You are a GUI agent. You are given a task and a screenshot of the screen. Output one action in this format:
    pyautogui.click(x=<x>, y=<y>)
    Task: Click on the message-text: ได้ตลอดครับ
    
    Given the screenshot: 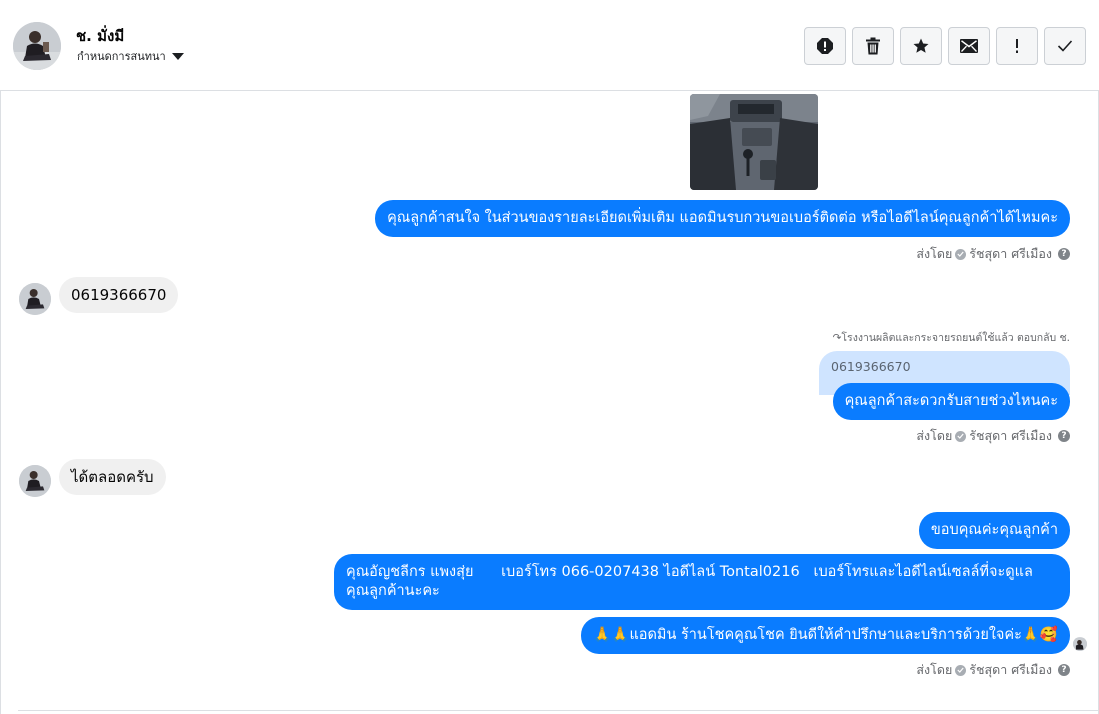 What is the action you would take?
    pyautogui.click(x=112, y=477)
    